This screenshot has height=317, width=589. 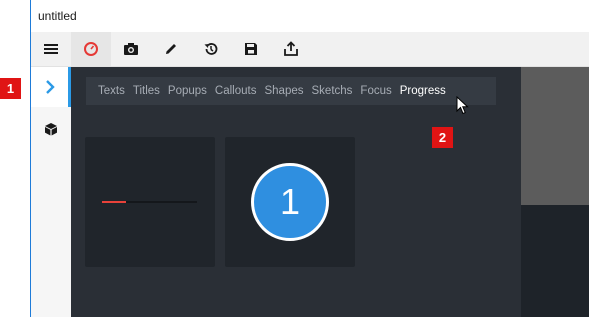 What do you see at coordinates (423, 91) in the screenshot?
I see `tab-progress: Progress` at bounding box center [423, 91].